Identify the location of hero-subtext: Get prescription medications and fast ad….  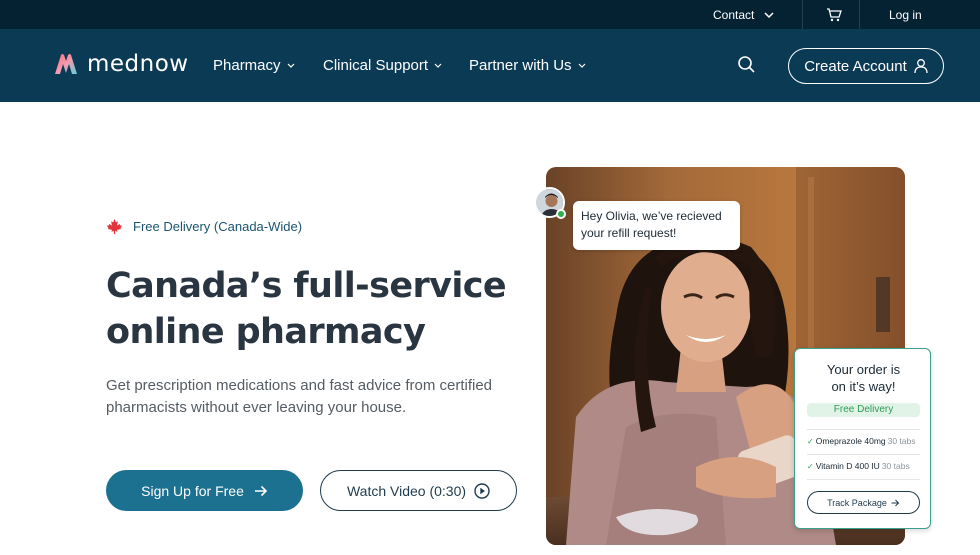
(316, 397).